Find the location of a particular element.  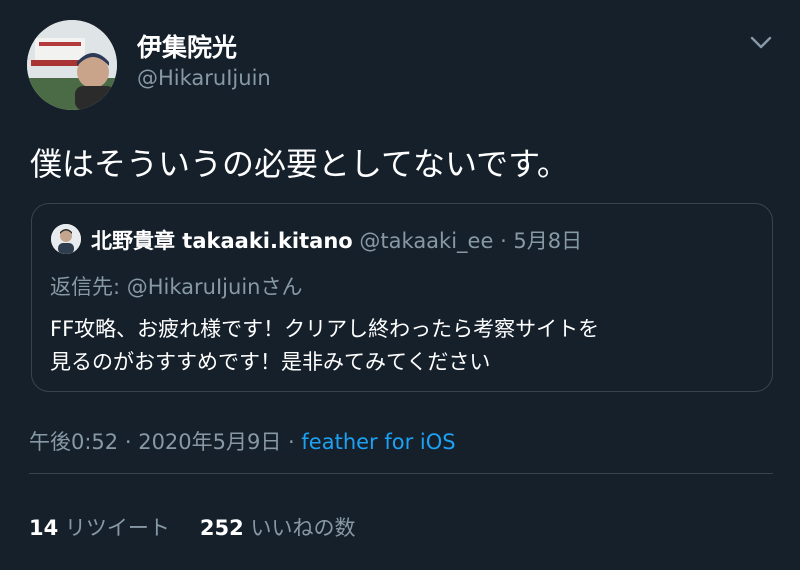

divider is located at coordinates (401, 473).